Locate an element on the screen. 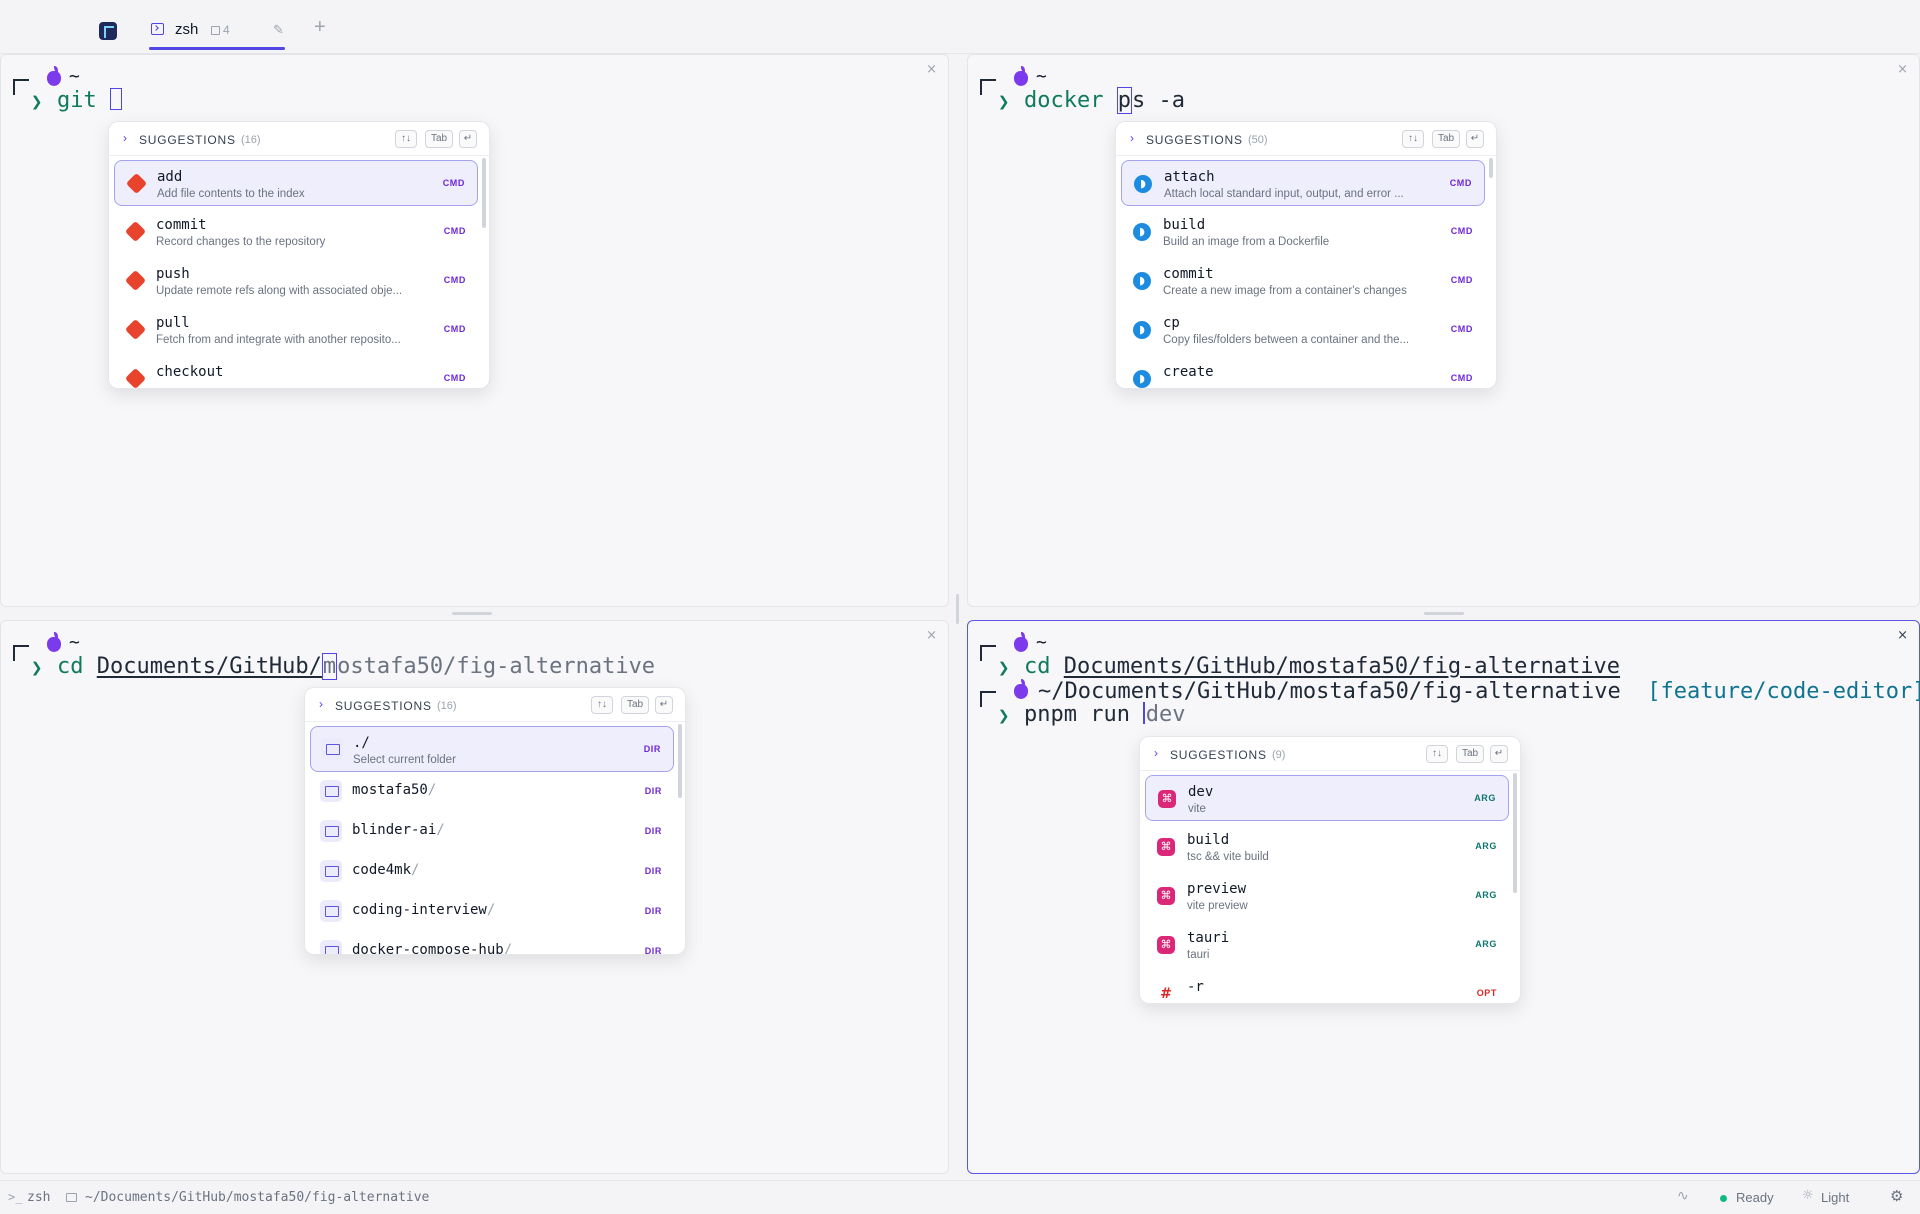 The image size is (1920, 1214). command-line: docker ps -a is located at coordinates (1104, 100).